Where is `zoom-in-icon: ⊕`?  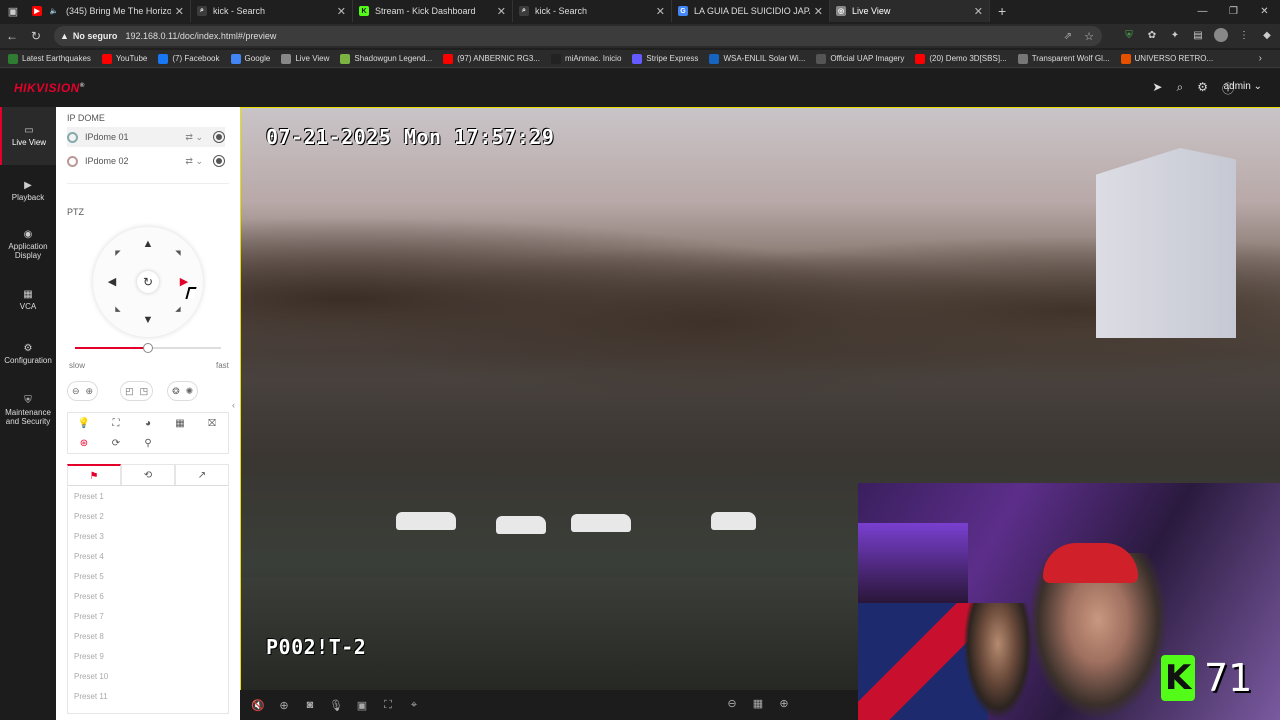
zoom-in-icon: ⊕ is located at coordinates (90, 391).